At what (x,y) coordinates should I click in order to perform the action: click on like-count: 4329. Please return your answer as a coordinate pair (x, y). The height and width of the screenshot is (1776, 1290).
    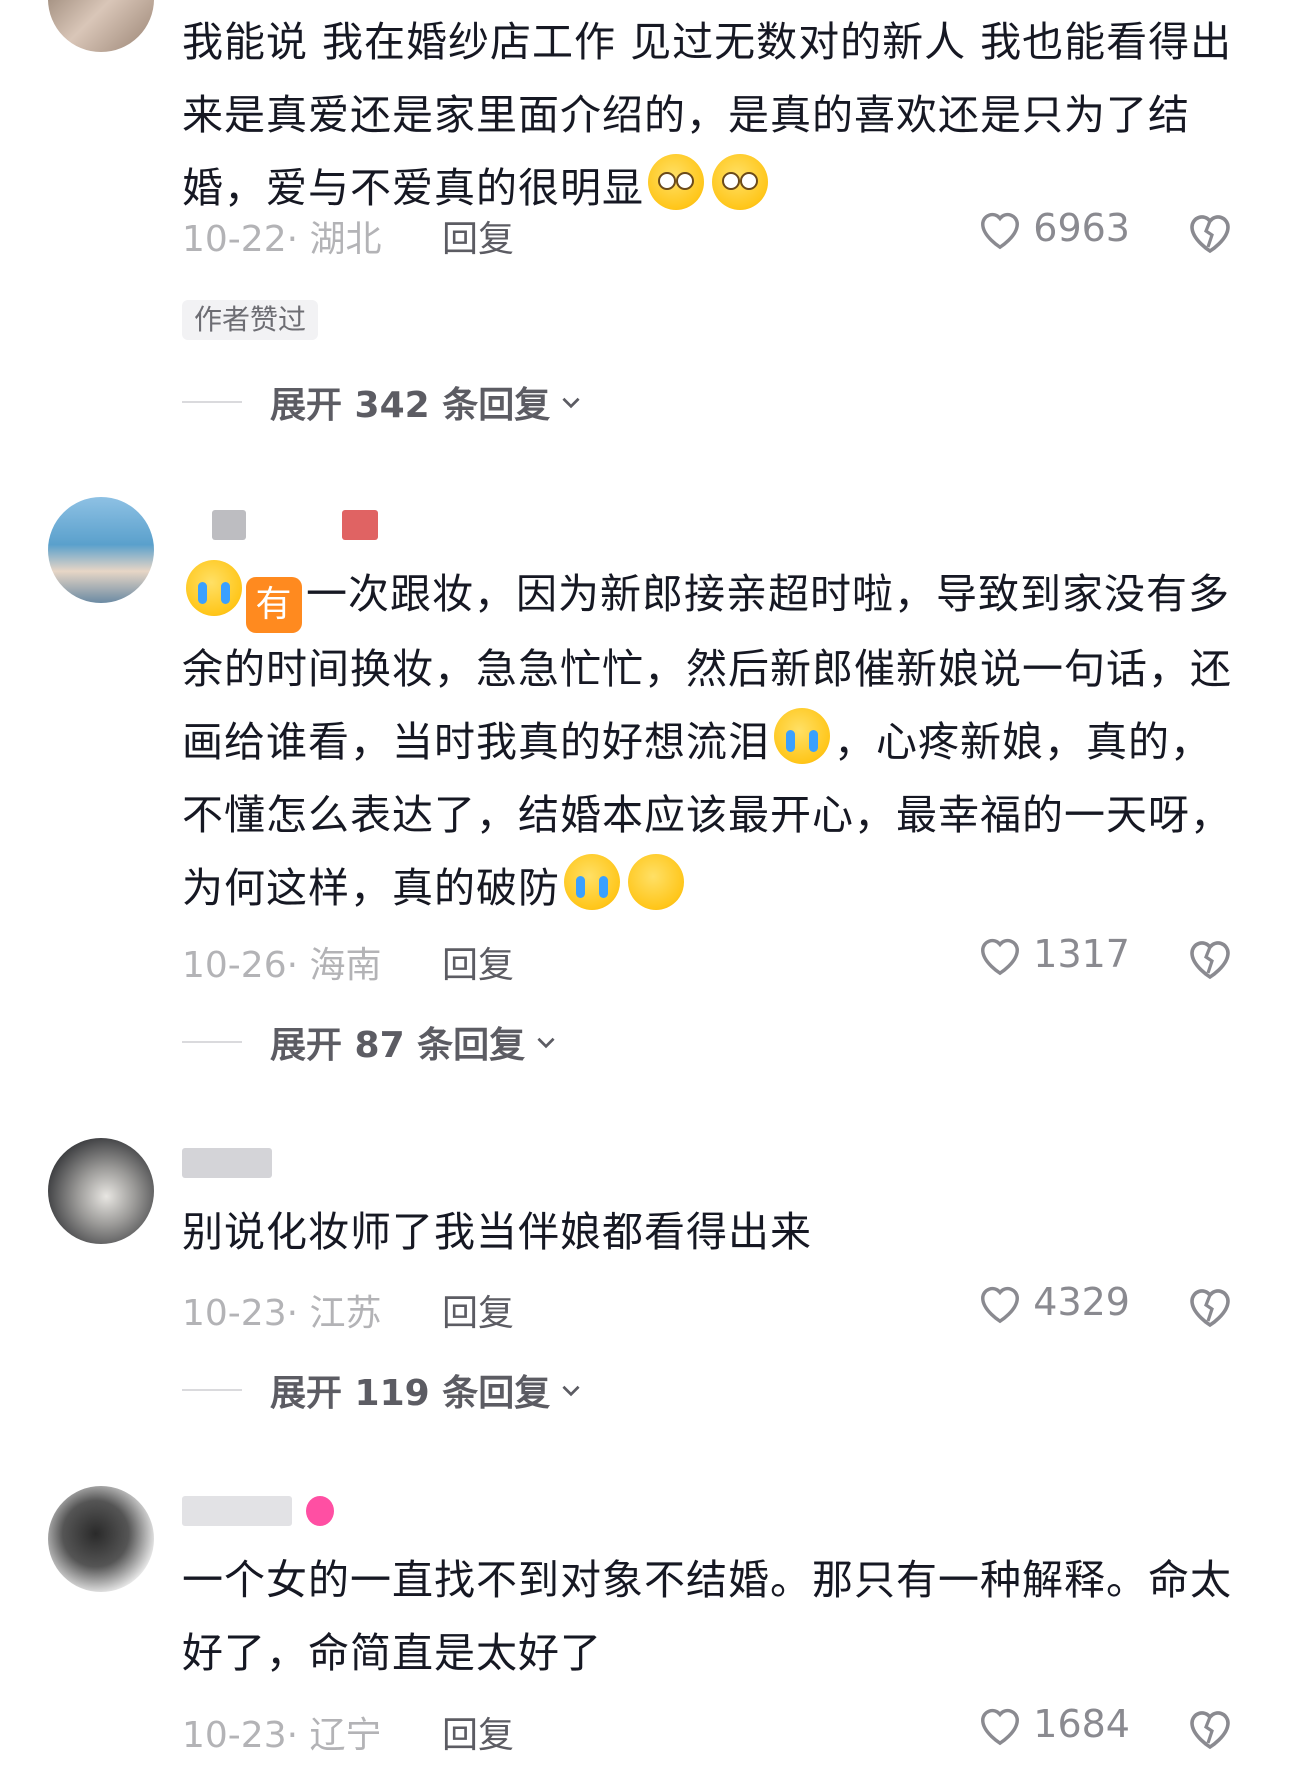
    Looking at the image, I should click on (1081, 1302).